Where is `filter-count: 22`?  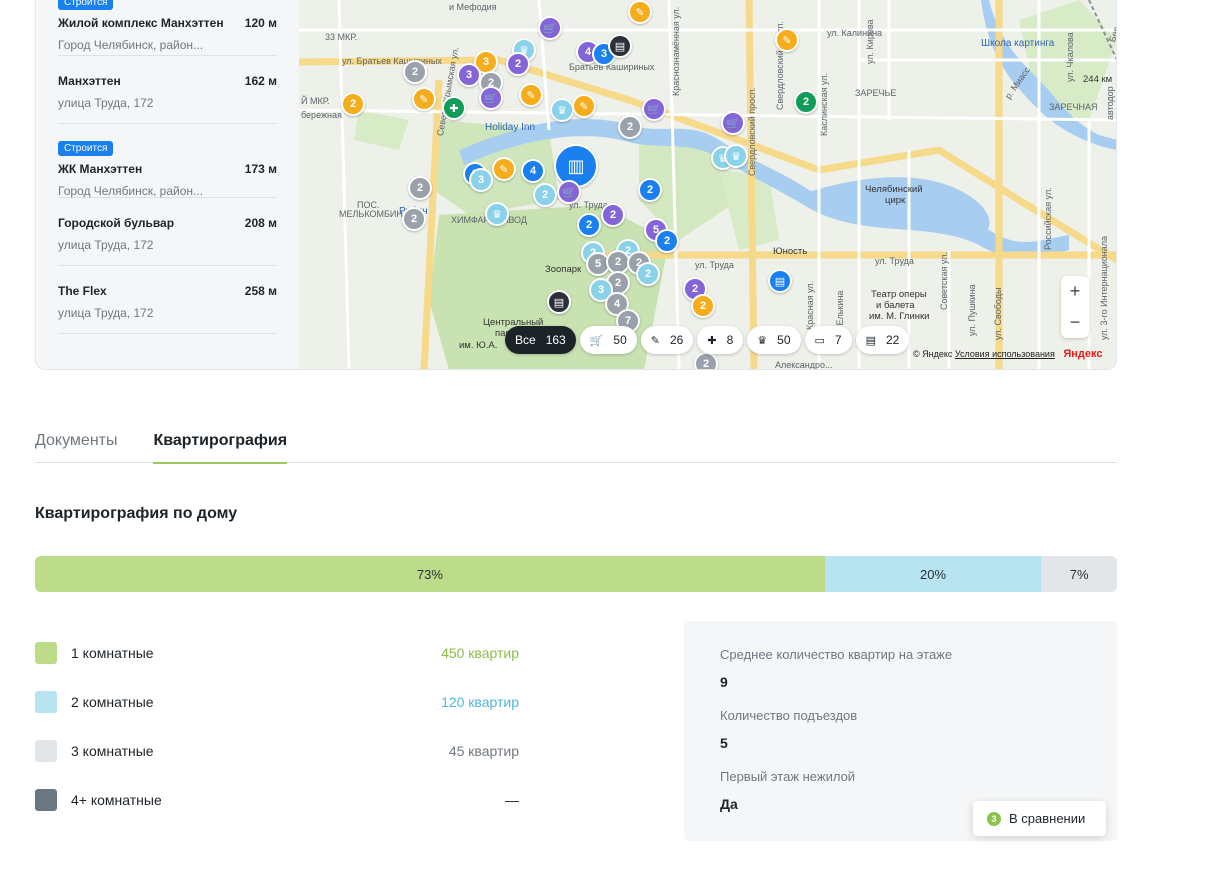 filter-count: 22 is located at coordinates (893, 340).